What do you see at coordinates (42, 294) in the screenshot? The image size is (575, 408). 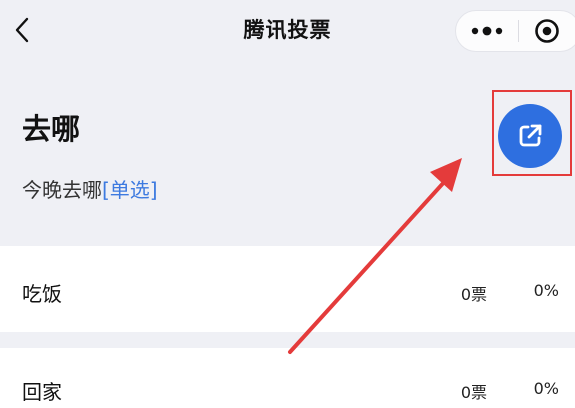 I see `option-label: 吃饭` at bounding box center [42, 294].